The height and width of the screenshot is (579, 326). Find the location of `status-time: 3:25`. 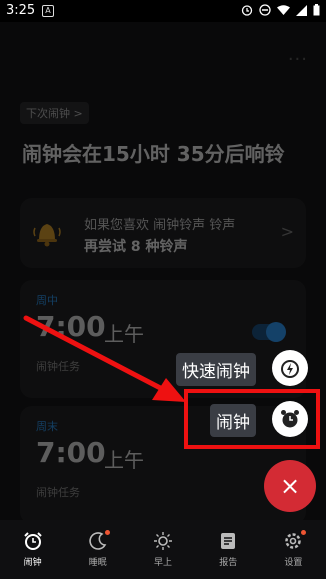

status-time: 3:25 is located at coordinates (21, 10).